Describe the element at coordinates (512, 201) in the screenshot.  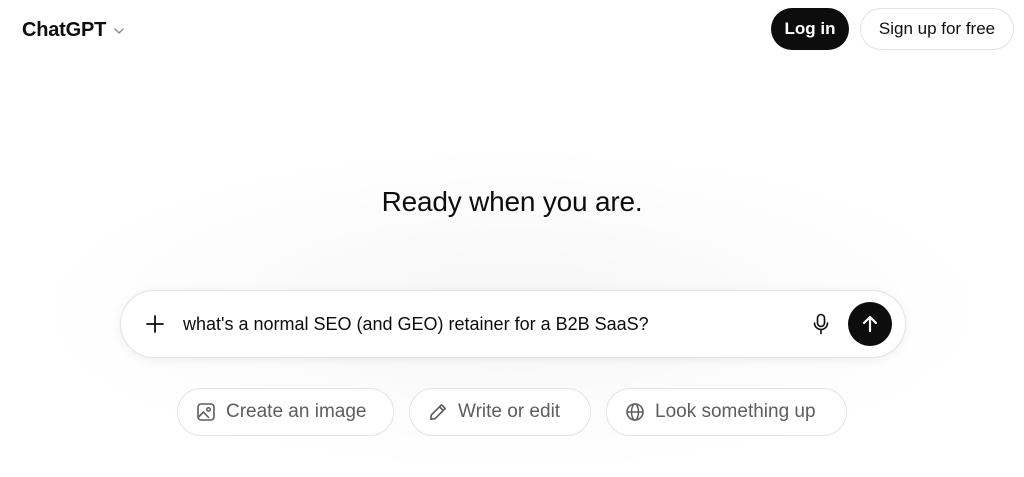
I see `page-headline: Ready when you are.` at that location.